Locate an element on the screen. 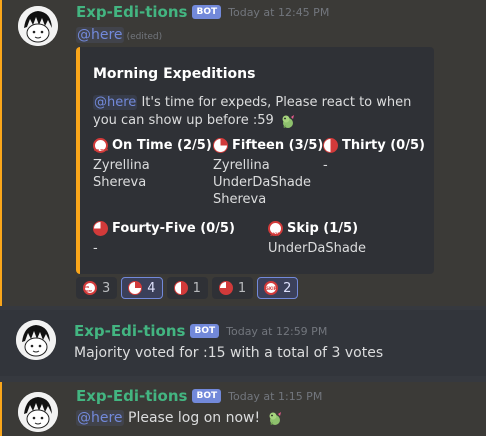 The width and height of the screenshot is (486, 436). field-thirty: Thirty (0/5) - is located at coordinates (374, 155).